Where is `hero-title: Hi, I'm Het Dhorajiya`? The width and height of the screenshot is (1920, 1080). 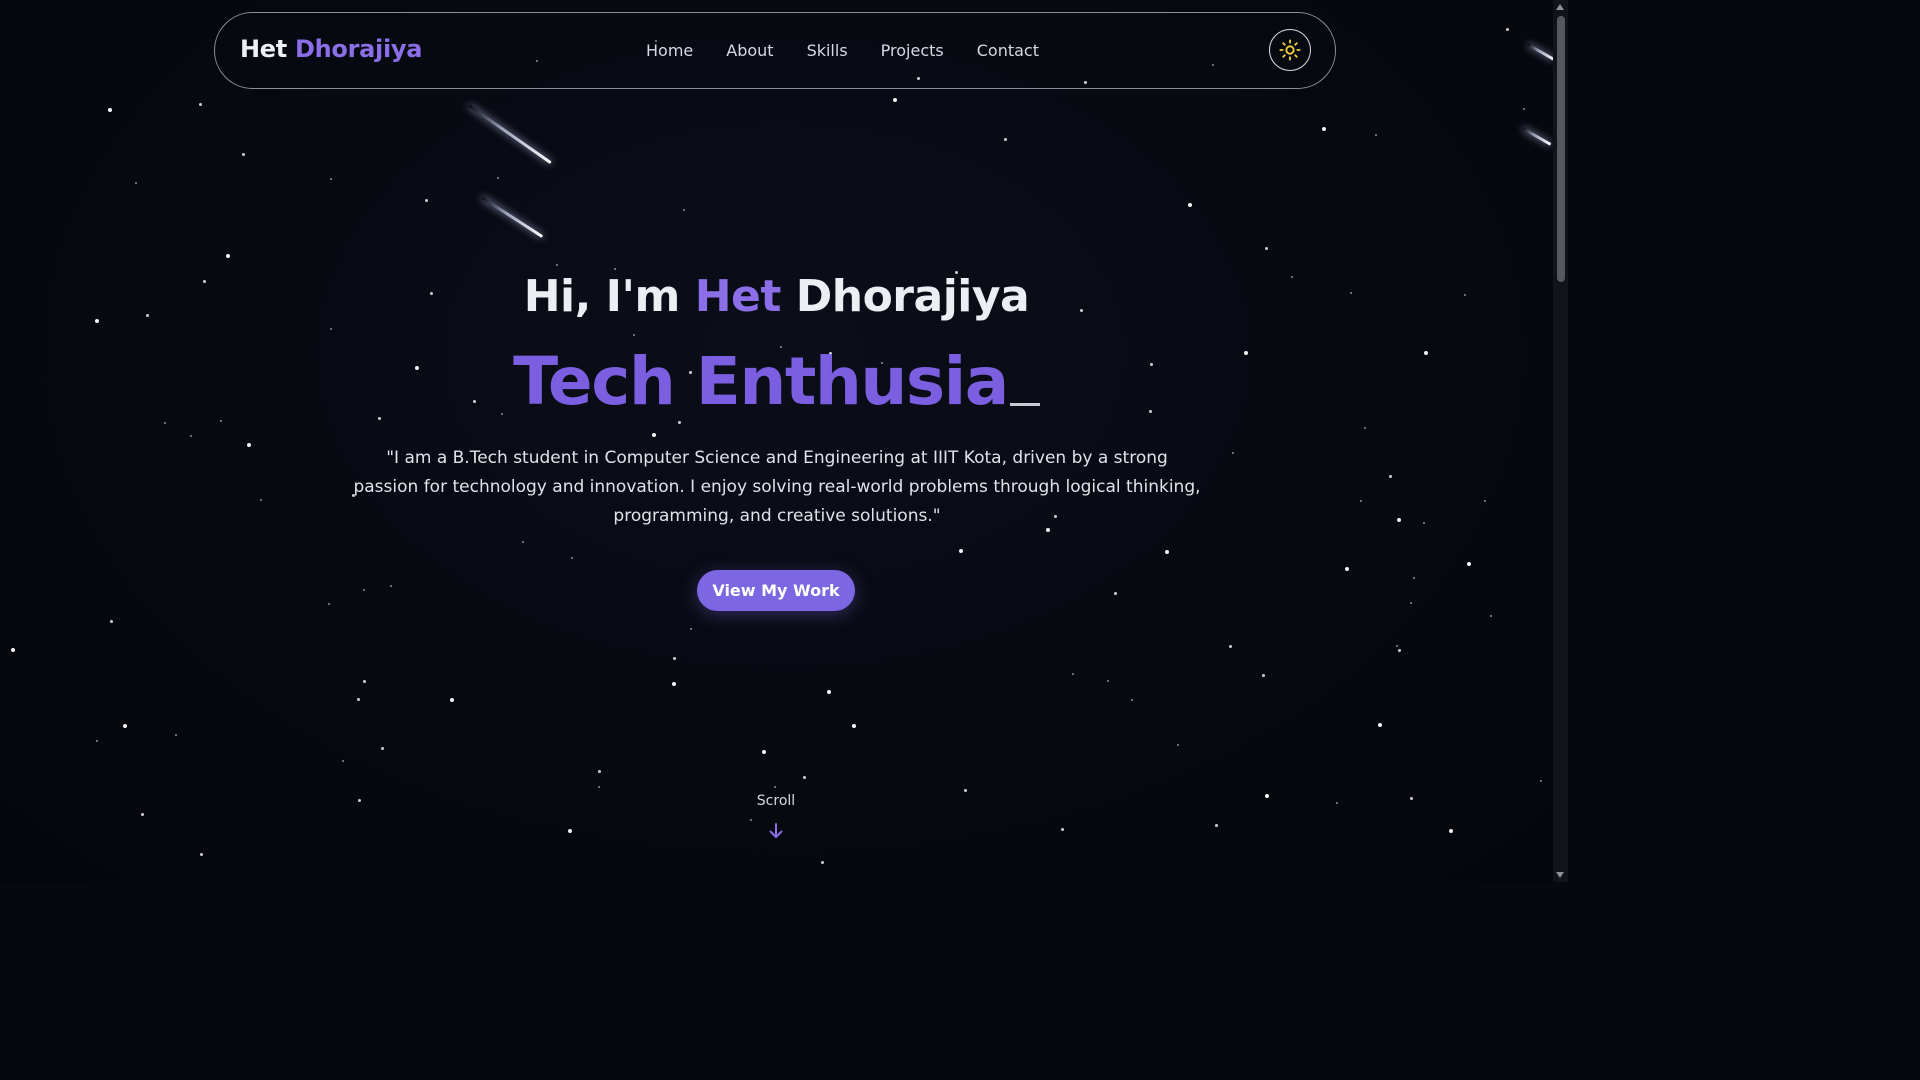
hero-title: Hi, I'm Het Dhorajiya is located at coordinates (776, 296).